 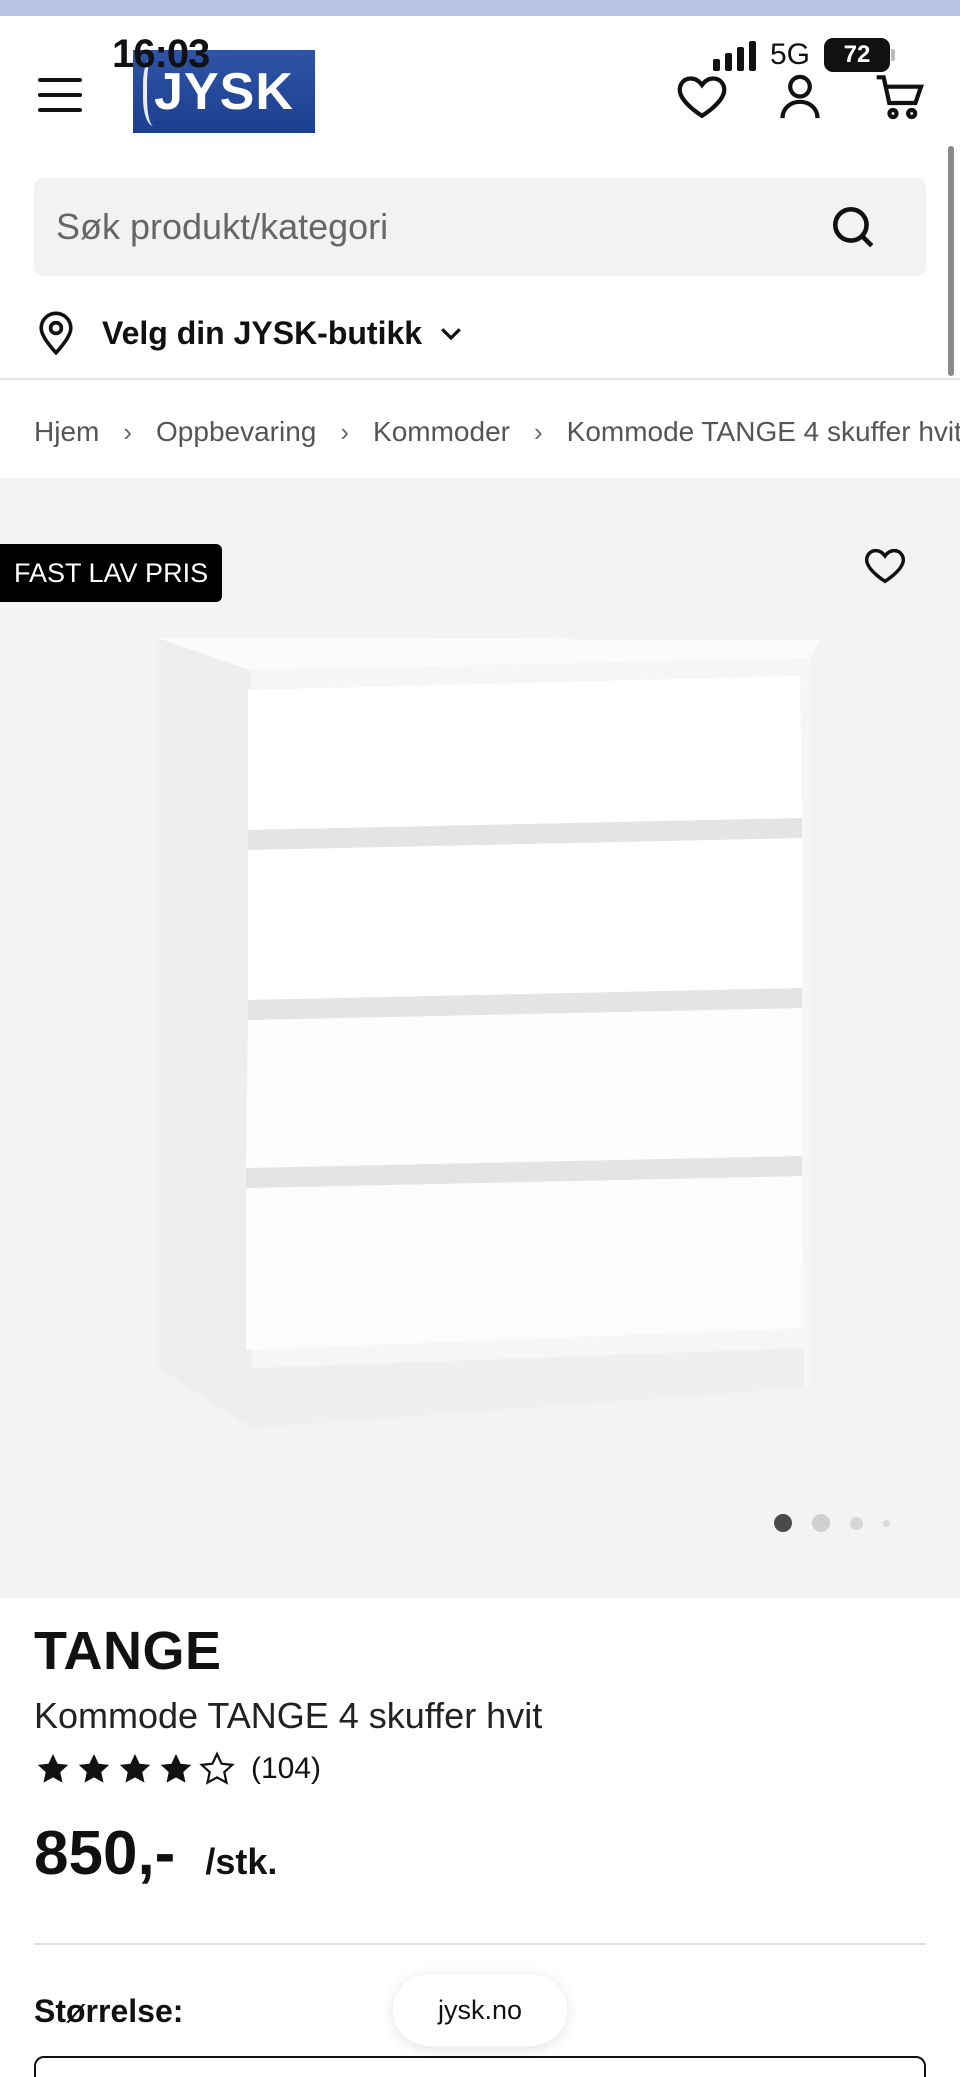 I want to click on browser-top-strip, so click(x=480, y=8).